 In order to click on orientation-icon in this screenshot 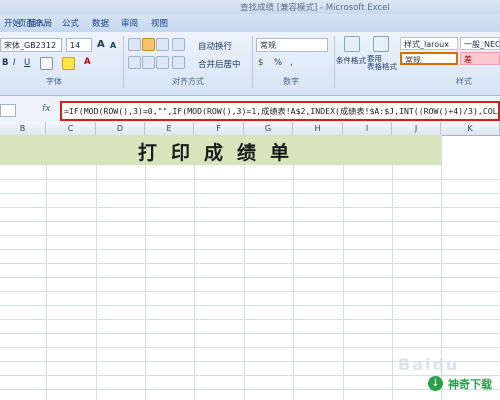, I will do `click(178, 44)`.